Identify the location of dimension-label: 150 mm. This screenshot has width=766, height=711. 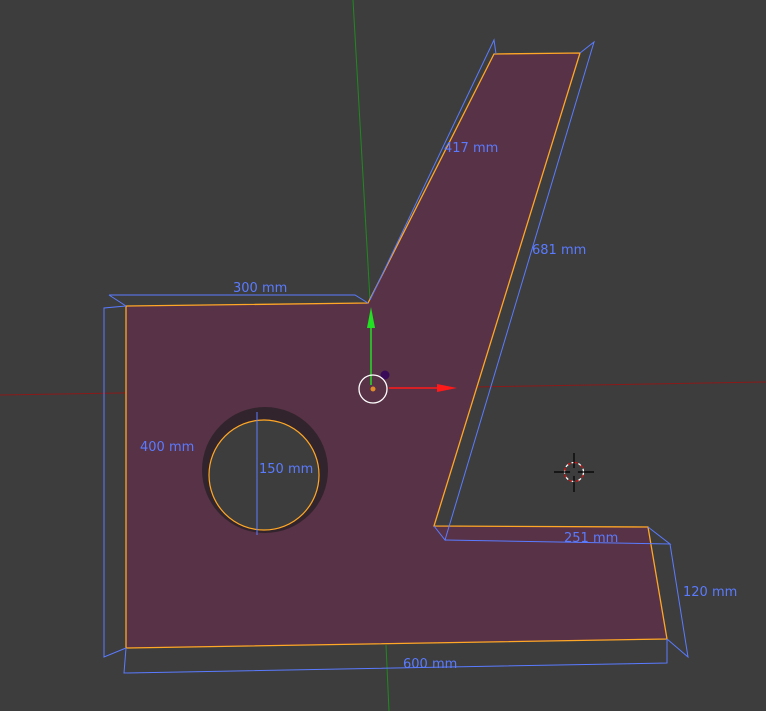
(286, 469).